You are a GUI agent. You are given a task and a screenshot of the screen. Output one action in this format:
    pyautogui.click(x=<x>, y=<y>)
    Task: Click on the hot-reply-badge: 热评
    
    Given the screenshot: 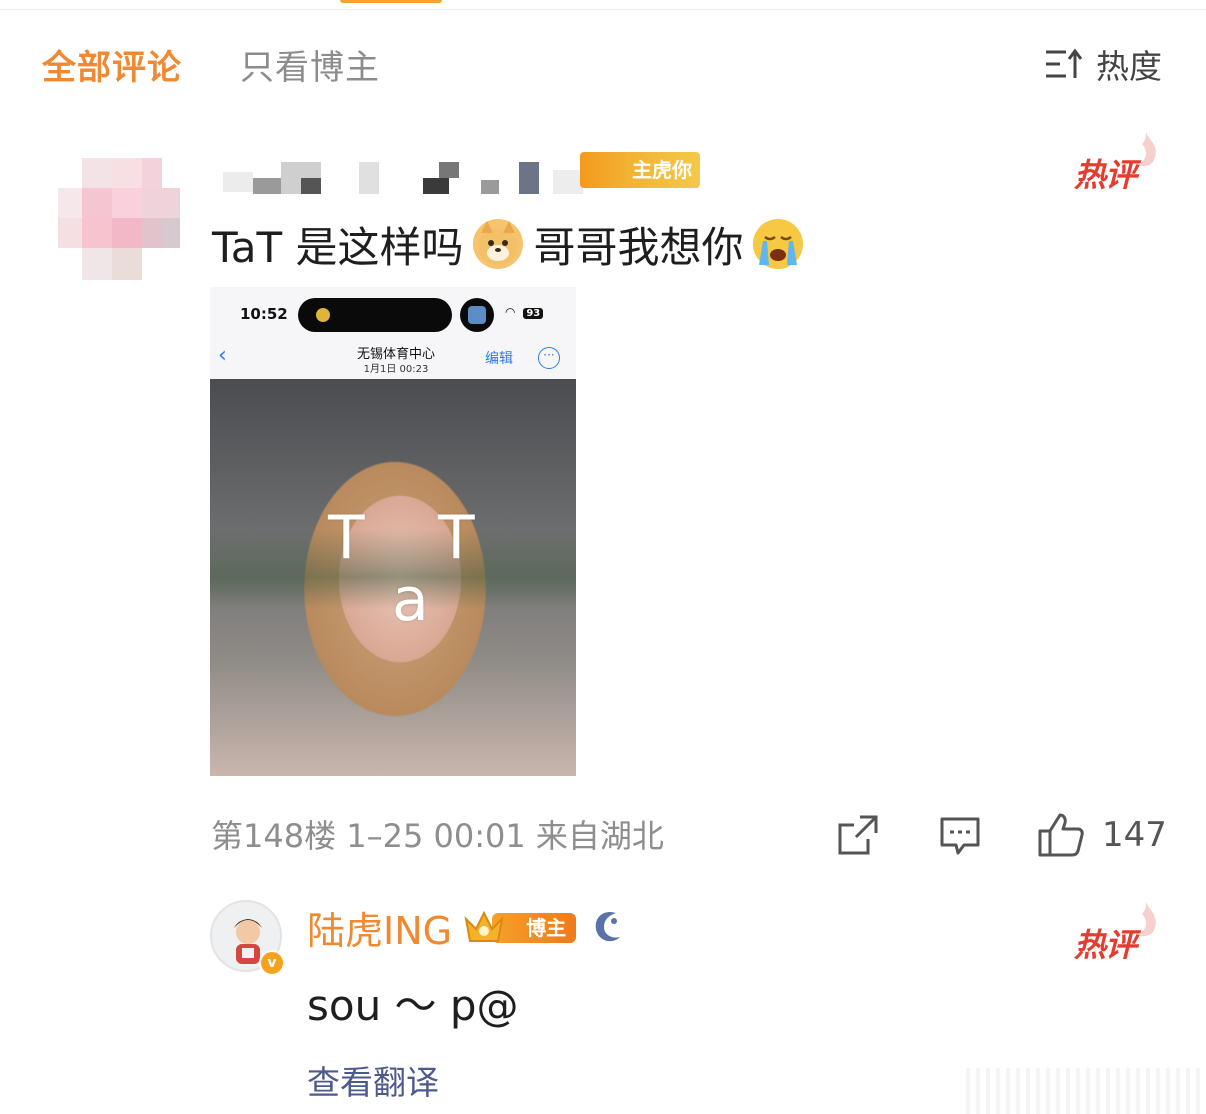 What is the action you would take?
    pyautogui.click(x=1115, y=933)
    